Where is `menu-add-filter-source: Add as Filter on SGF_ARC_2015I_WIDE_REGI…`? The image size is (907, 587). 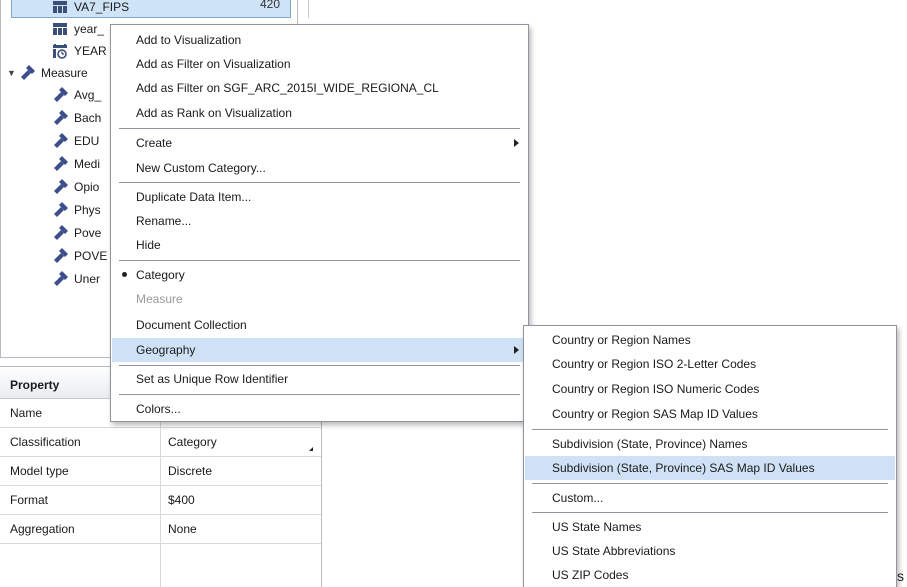
menu-add-filter-source: Add as Filter on SGF_ARC_2015I_WIDE_REGI… is located at coordinates (319, 88).